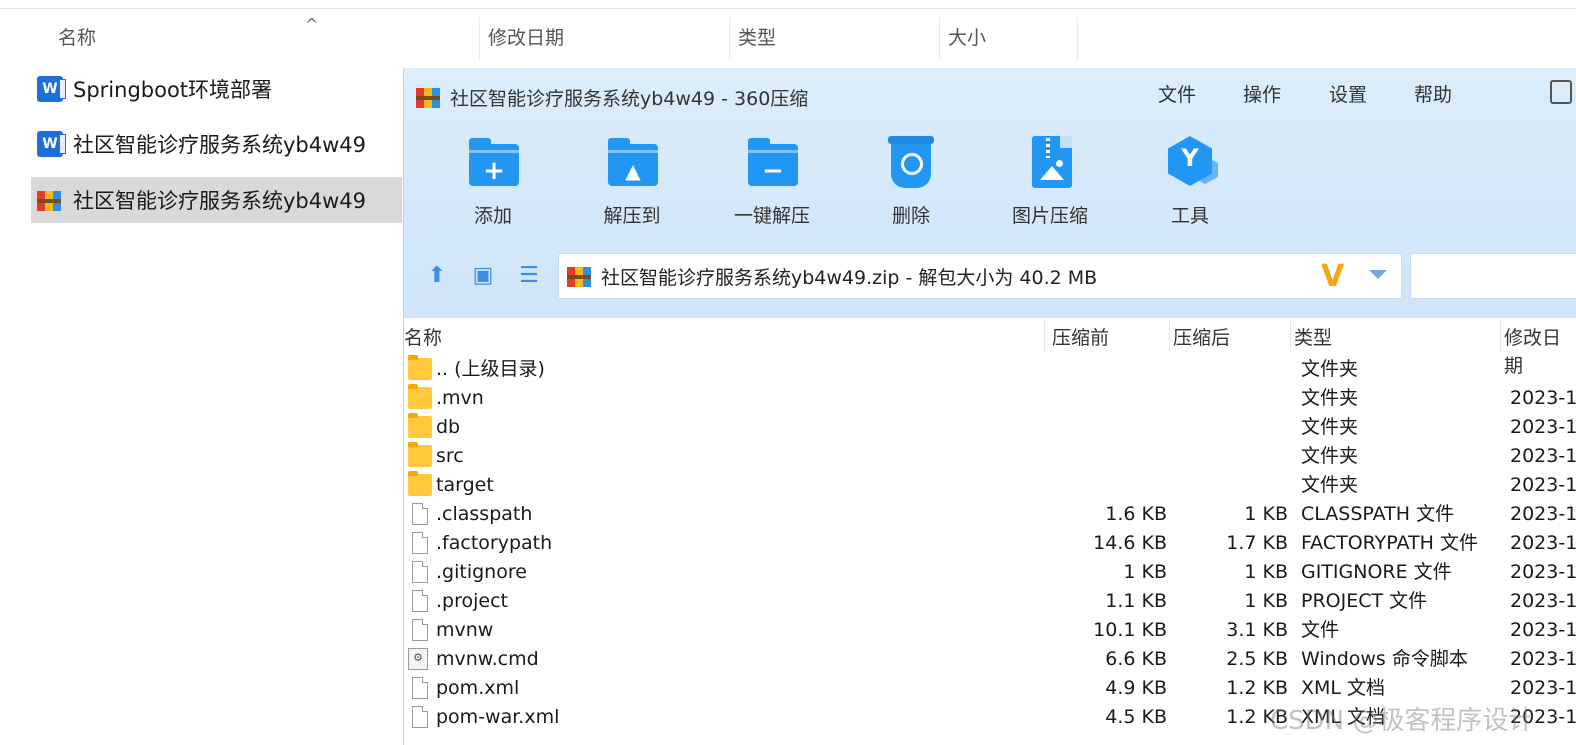 The image size is (1576, 745). I want to click on list-row: .gitignore 1 KB 1 KB GITIGNORE 文件 2023-1, so click(990, 572).